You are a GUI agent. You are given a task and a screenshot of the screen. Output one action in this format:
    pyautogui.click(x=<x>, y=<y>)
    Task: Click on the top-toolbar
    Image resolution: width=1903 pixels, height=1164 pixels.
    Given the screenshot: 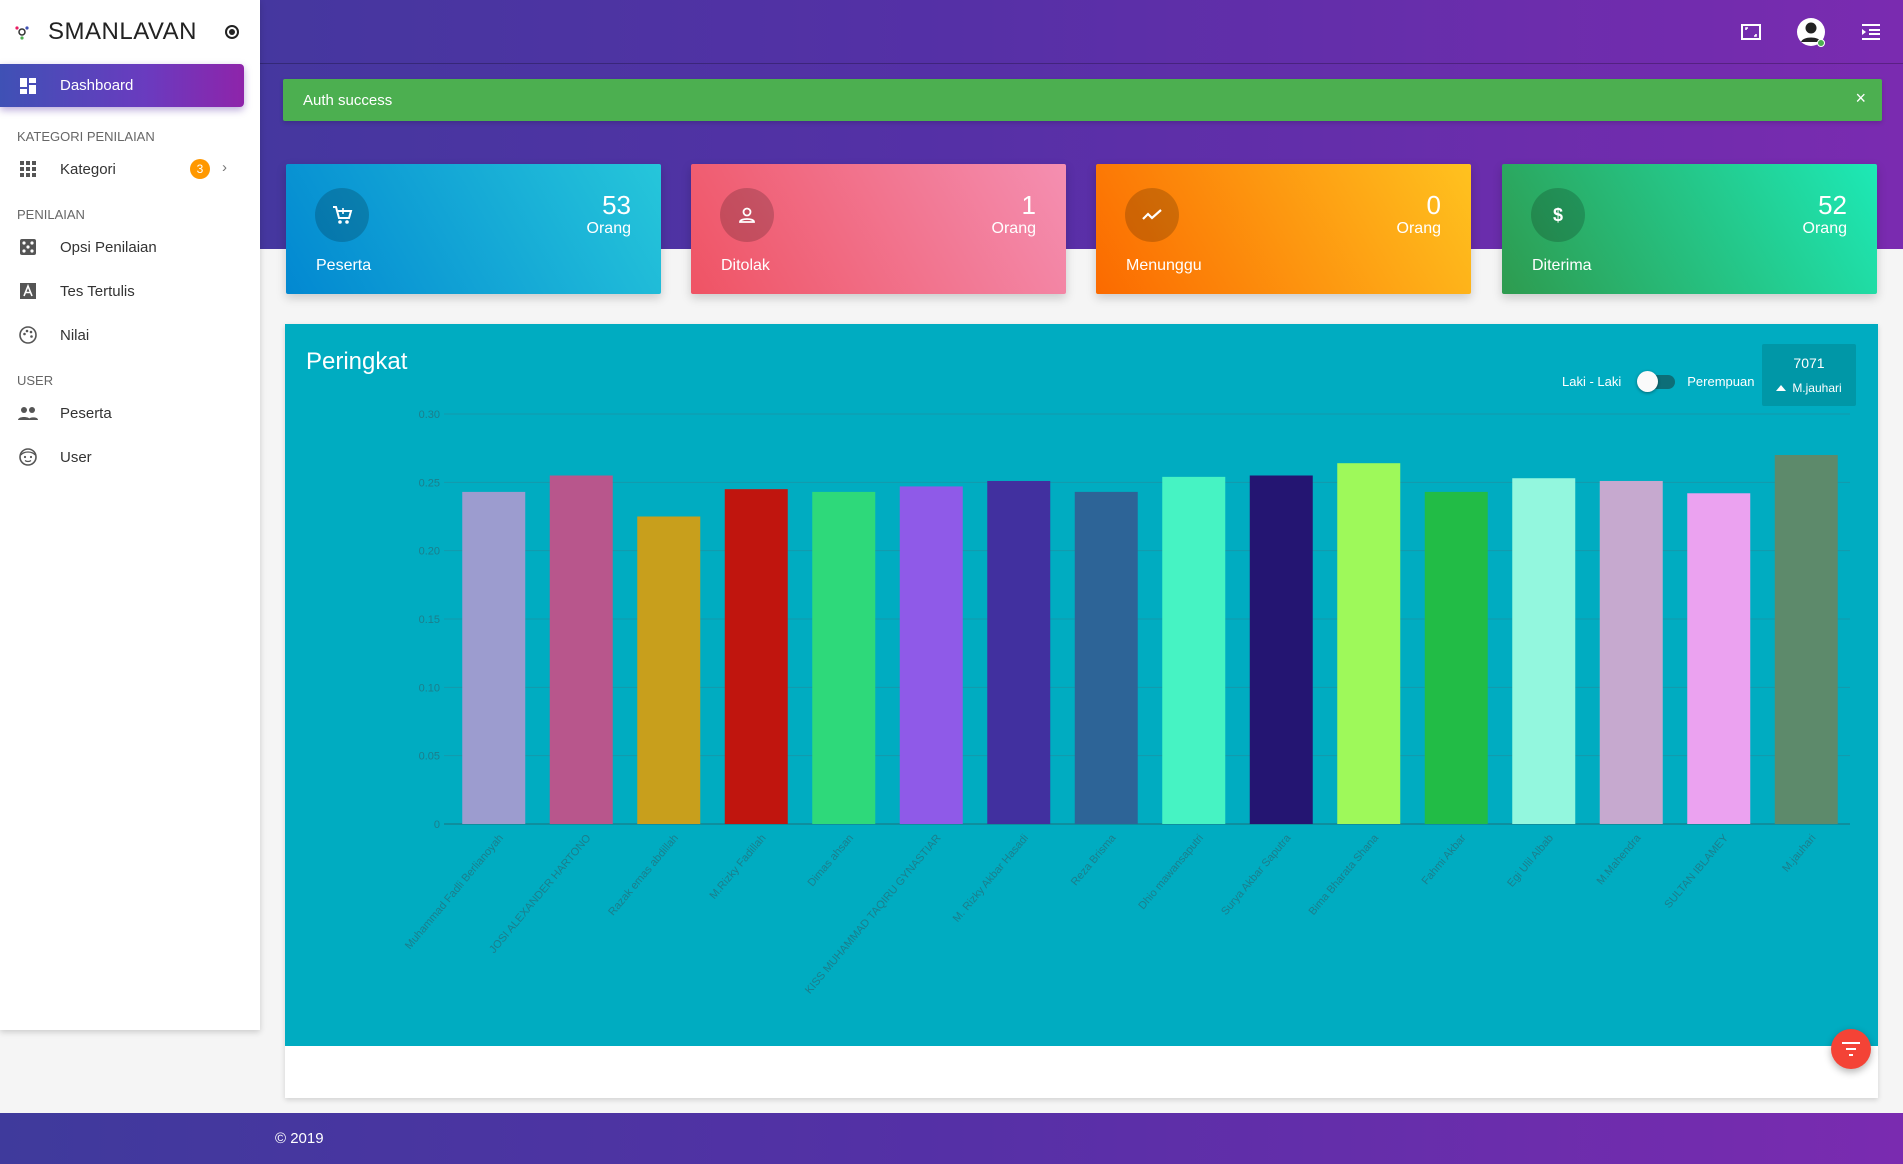 What is the action you would take?
    pyautogui.click(x=1811, y=32)
    